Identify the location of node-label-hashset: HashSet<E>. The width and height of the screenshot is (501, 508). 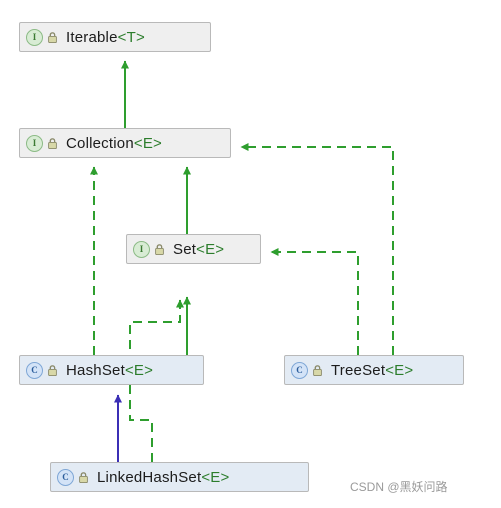
(110, 370).